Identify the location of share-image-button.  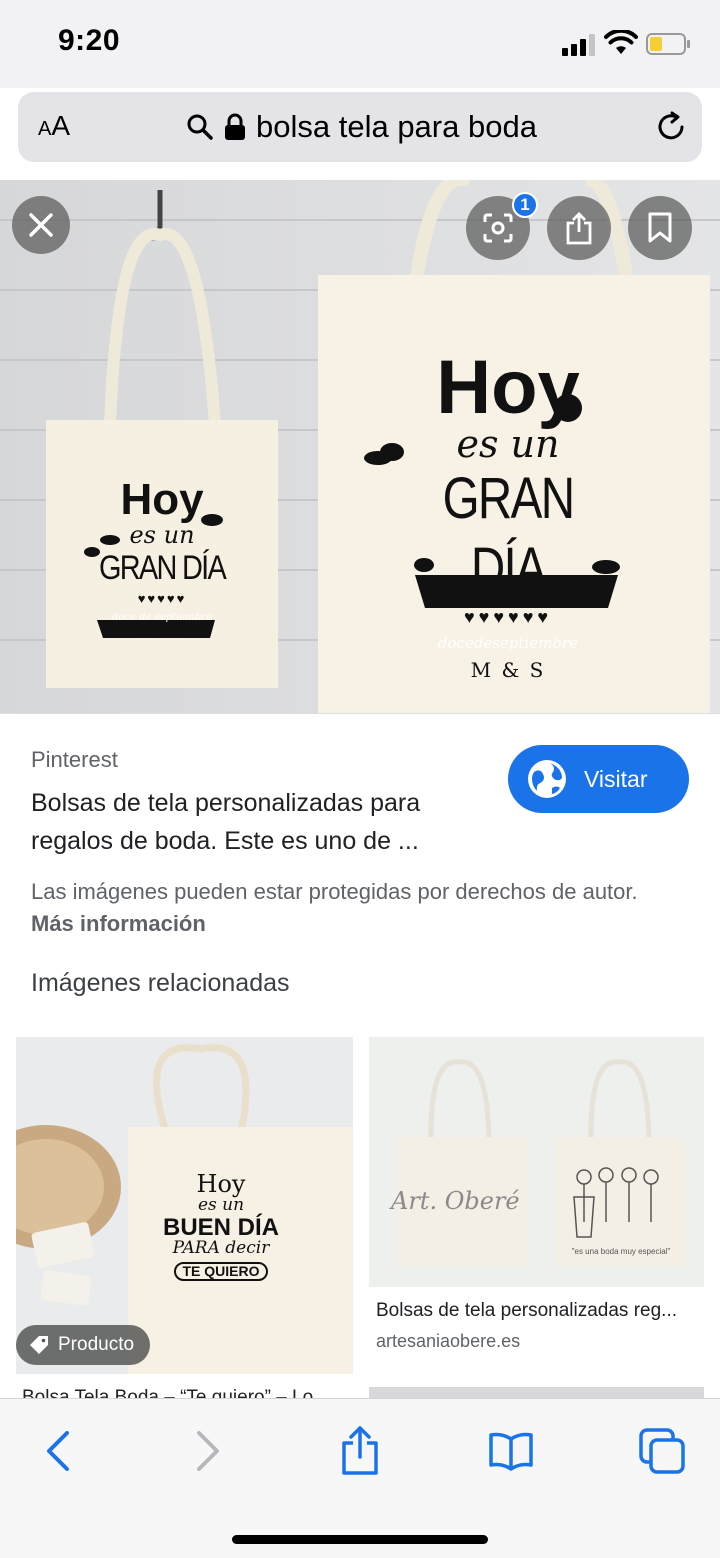
(579, 228).